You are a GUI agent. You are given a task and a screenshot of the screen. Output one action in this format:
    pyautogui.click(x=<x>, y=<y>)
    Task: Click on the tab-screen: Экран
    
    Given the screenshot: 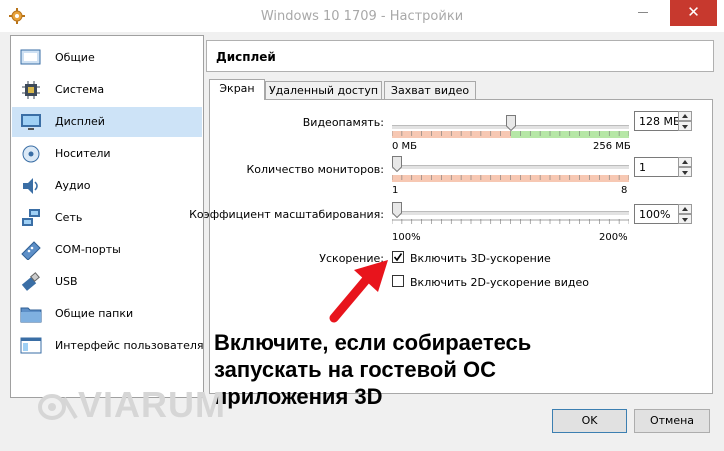 What is the action you would take?
    pyautogui.click(x=237, y=89)
    